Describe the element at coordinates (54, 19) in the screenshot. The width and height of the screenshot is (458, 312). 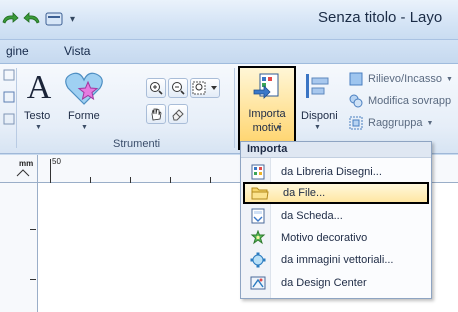
I see `window-icon` at that location.